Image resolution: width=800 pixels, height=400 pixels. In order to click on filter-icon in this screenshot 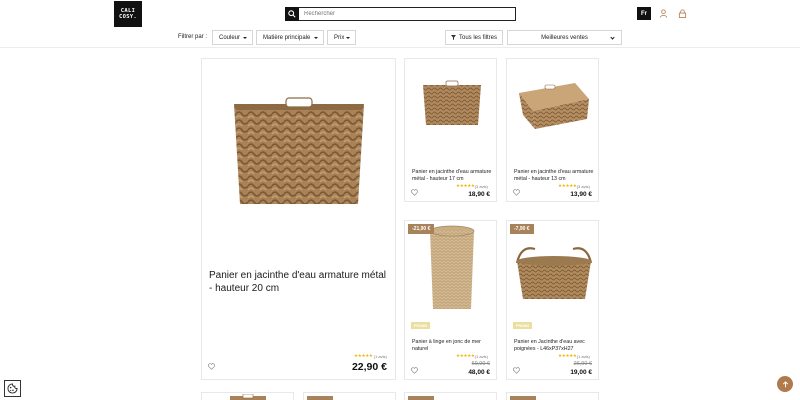, I will do `click(453, 37)`.